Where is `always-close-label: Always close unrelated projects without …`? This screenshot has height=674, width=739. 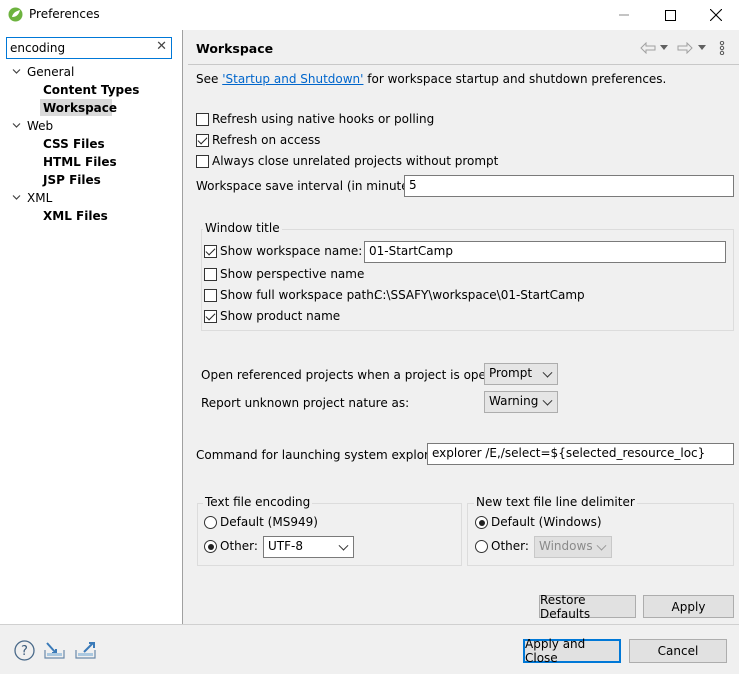 always-close-label: Always close unrelated projects without … is located at coordinates (355, 161).